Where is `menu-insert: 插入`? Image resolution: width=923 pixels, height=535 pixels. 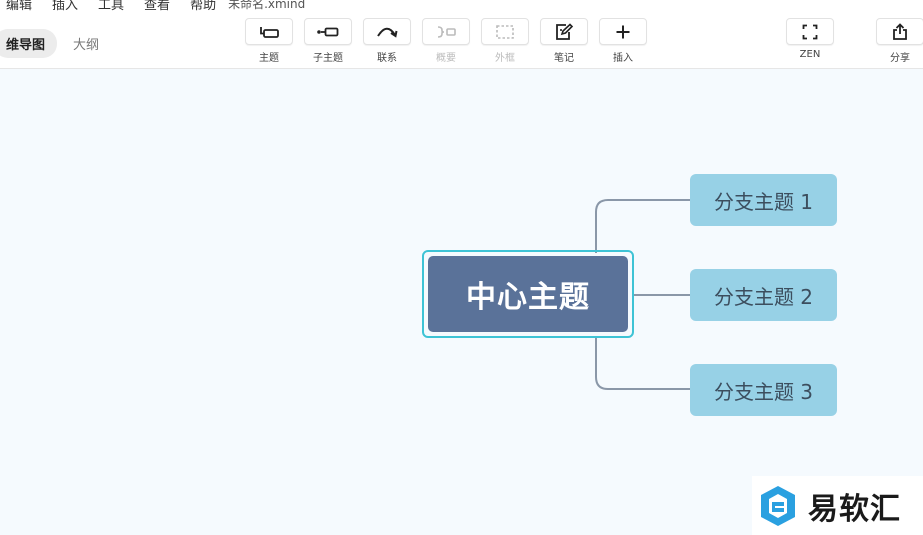 menu-insert: 插入 is located at coordinates (65, 6).